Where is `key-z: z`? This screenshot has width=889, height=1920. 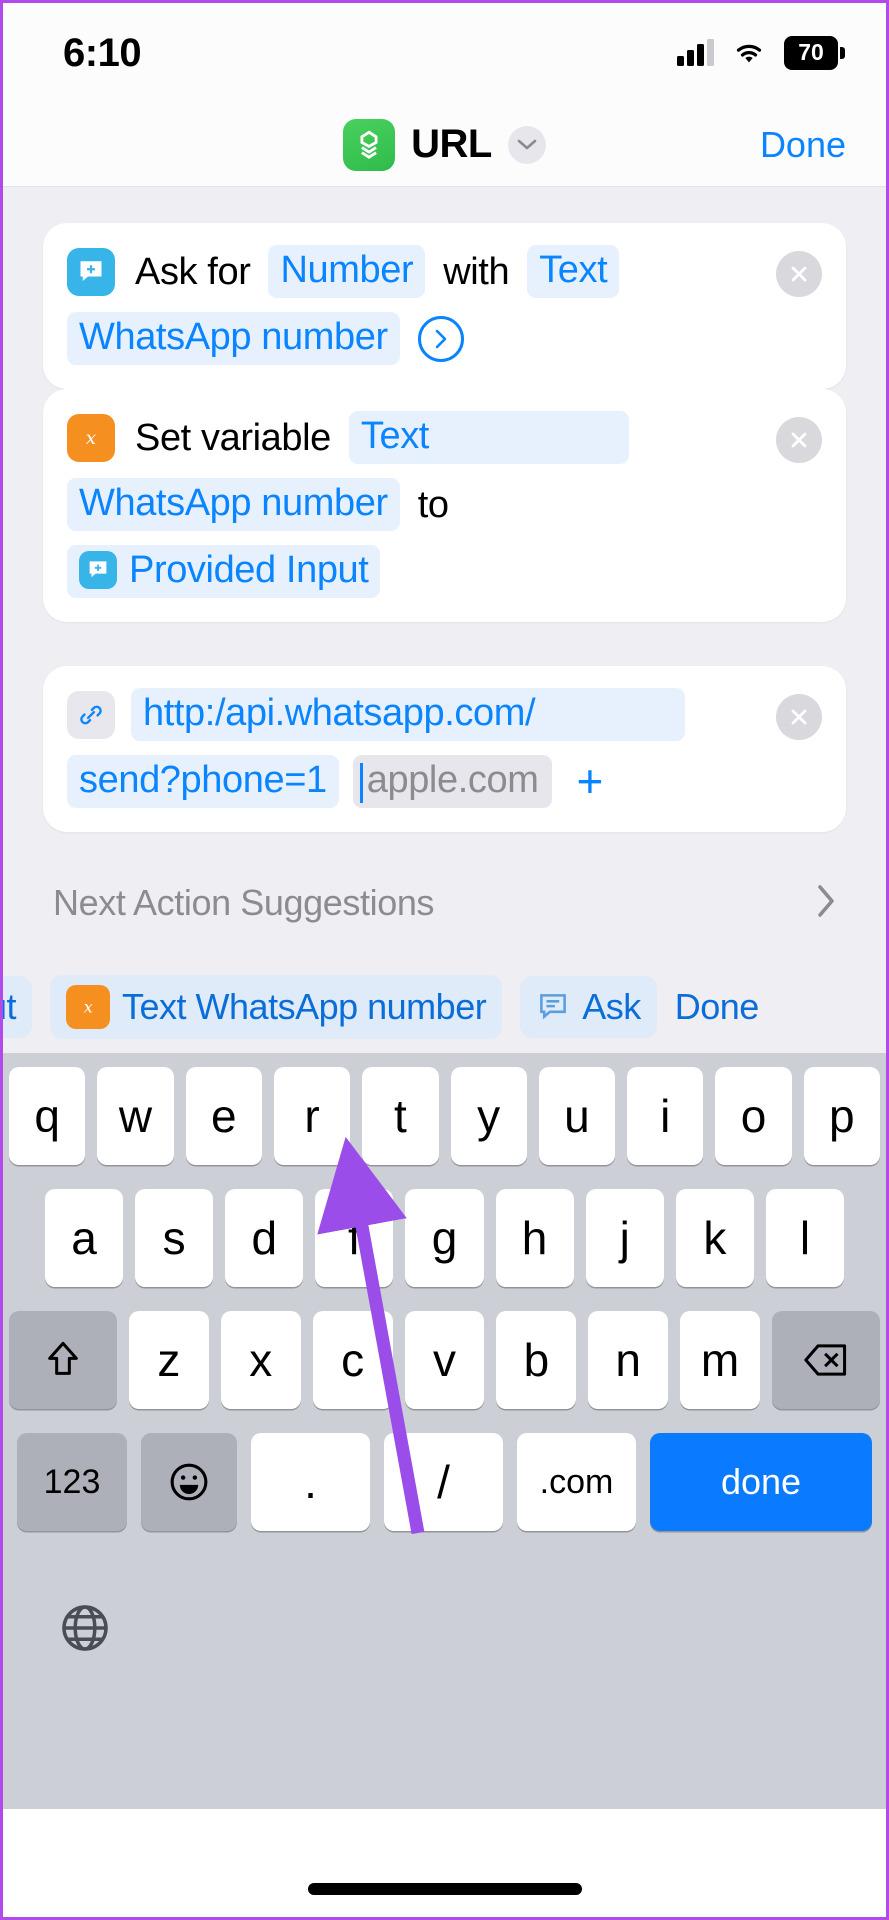 key-z: z is located at coordinates (169, 1360).